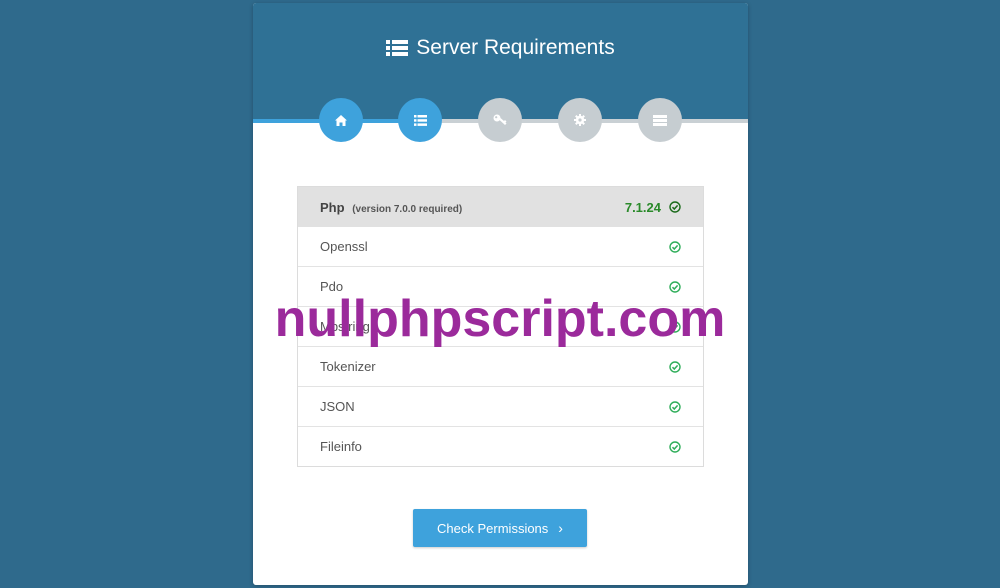 The height and width of the screenshot is (588, 1000). Describe the element at coordinates (515, 47) in the screenshot. I see `page-title-text: Server Requirements` at that location.